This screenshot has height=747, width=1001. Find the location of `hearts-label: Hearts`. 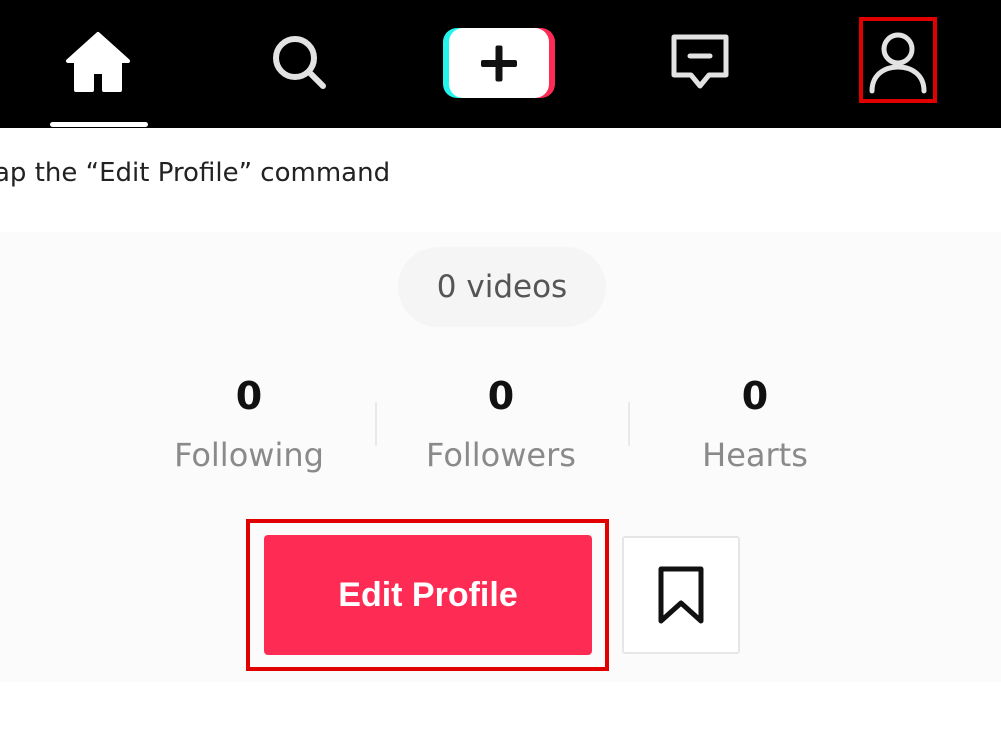

hearts-label: Hearts is located at coordinates (755, 455).